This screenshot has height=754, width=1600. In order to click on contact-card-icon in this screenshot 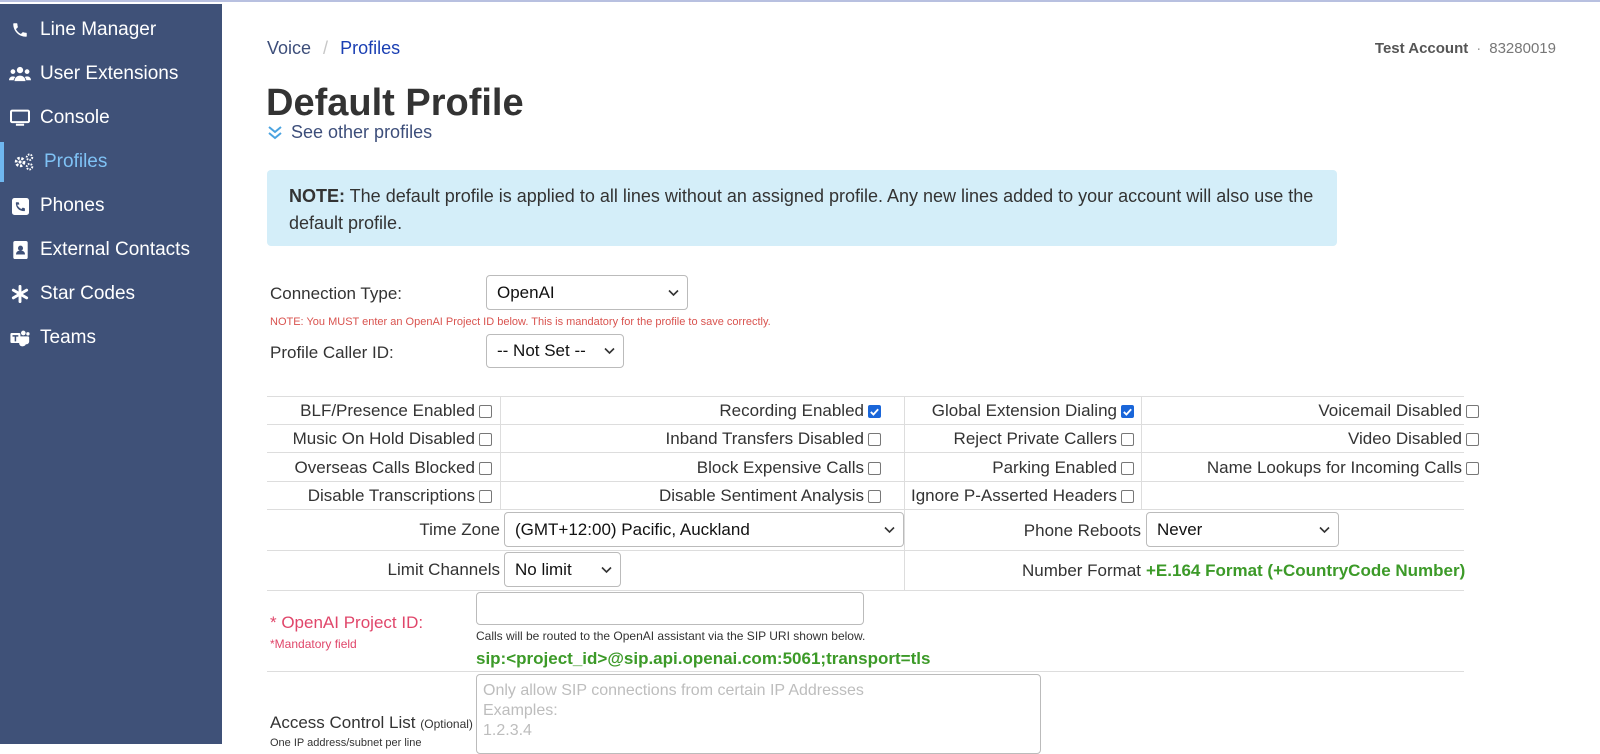, I will do `click(20, 250)`.